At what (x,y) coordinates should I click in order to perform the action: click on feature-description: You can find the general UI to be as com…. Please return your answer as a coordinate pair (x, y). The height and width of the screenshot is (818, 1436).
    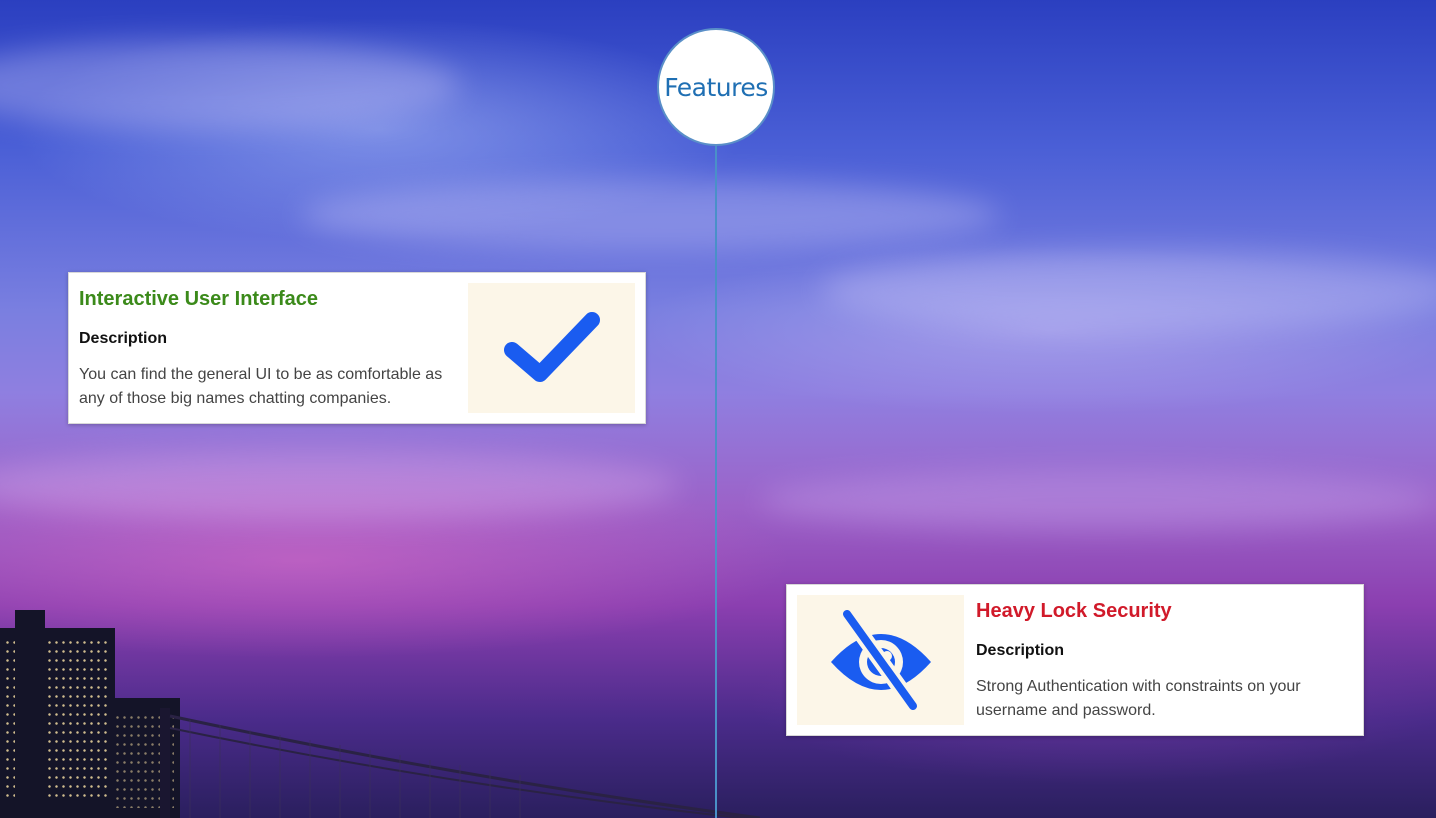
    Looking at the image, I should click on (261, 386).